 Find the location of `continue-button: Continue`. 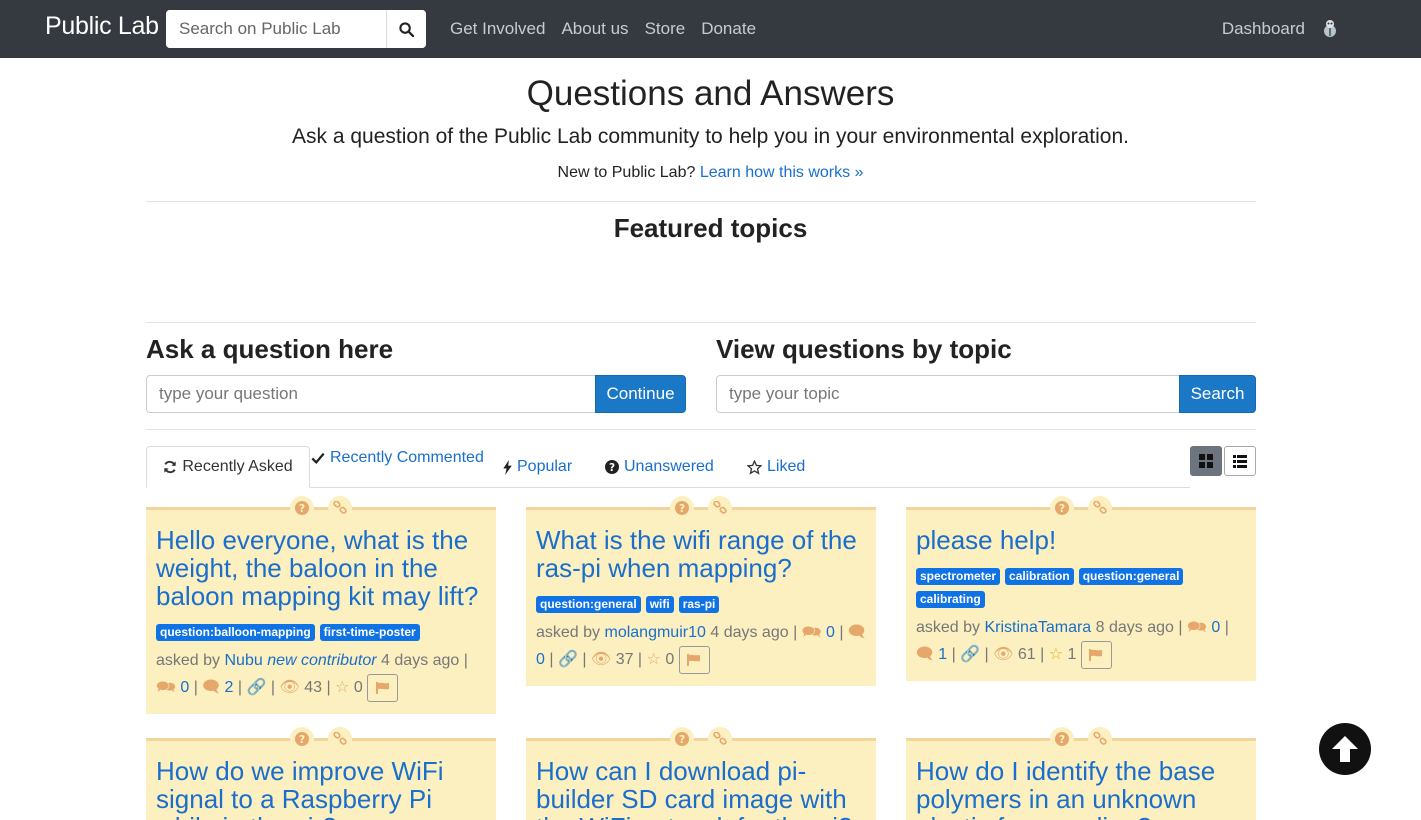

continue-button: Continue is located at coordinates (640, 394).